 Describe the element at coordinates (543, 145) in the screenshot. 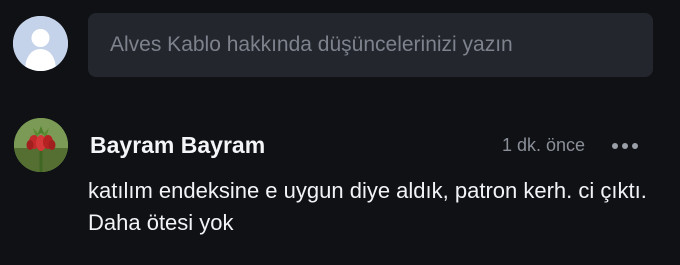

I see `comment-timestamp: 1 dk. önce` at that location.